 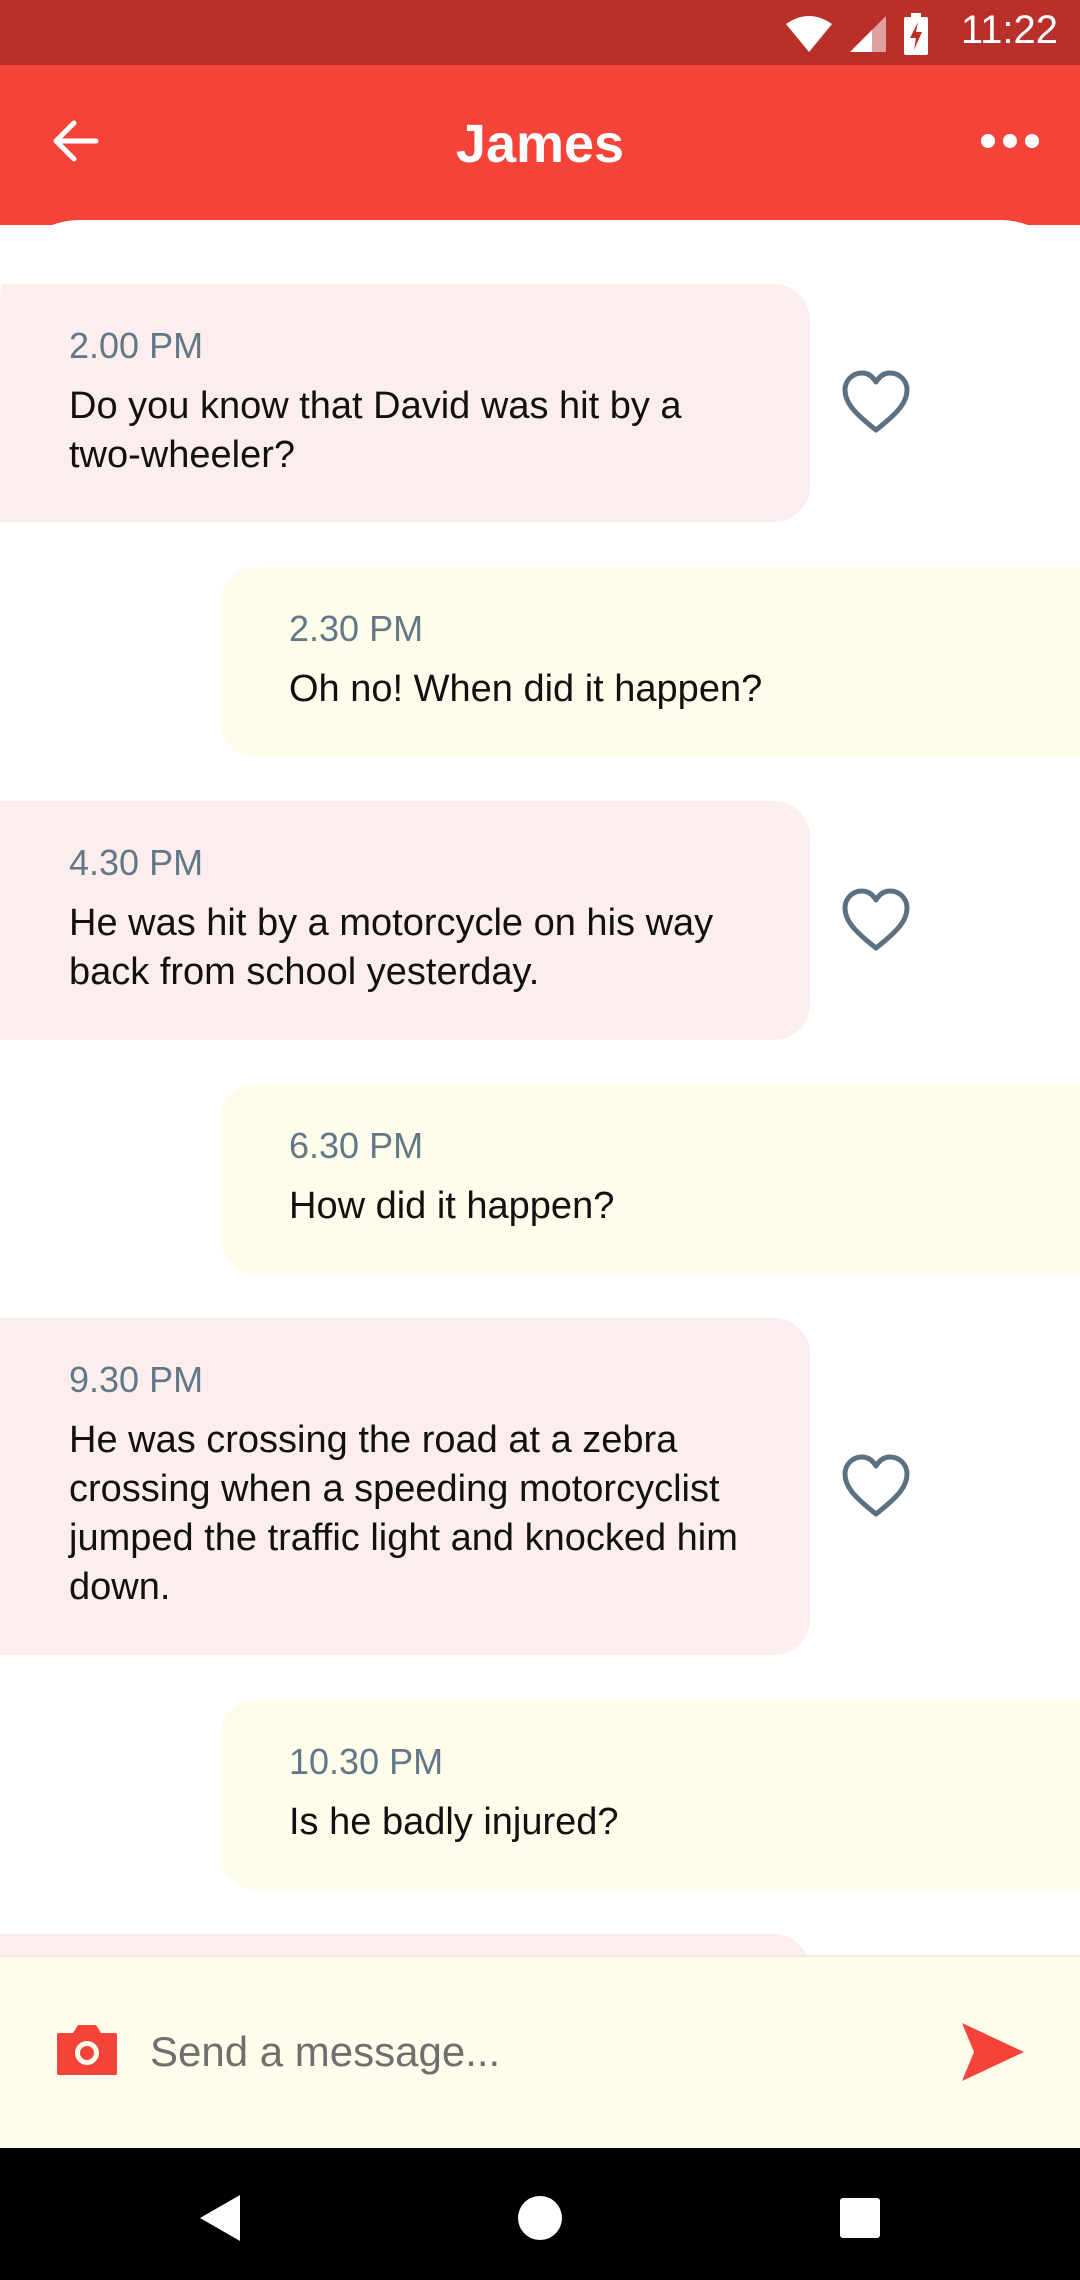 I want to click on system-nav-bar, so click(x=540, y=2214).